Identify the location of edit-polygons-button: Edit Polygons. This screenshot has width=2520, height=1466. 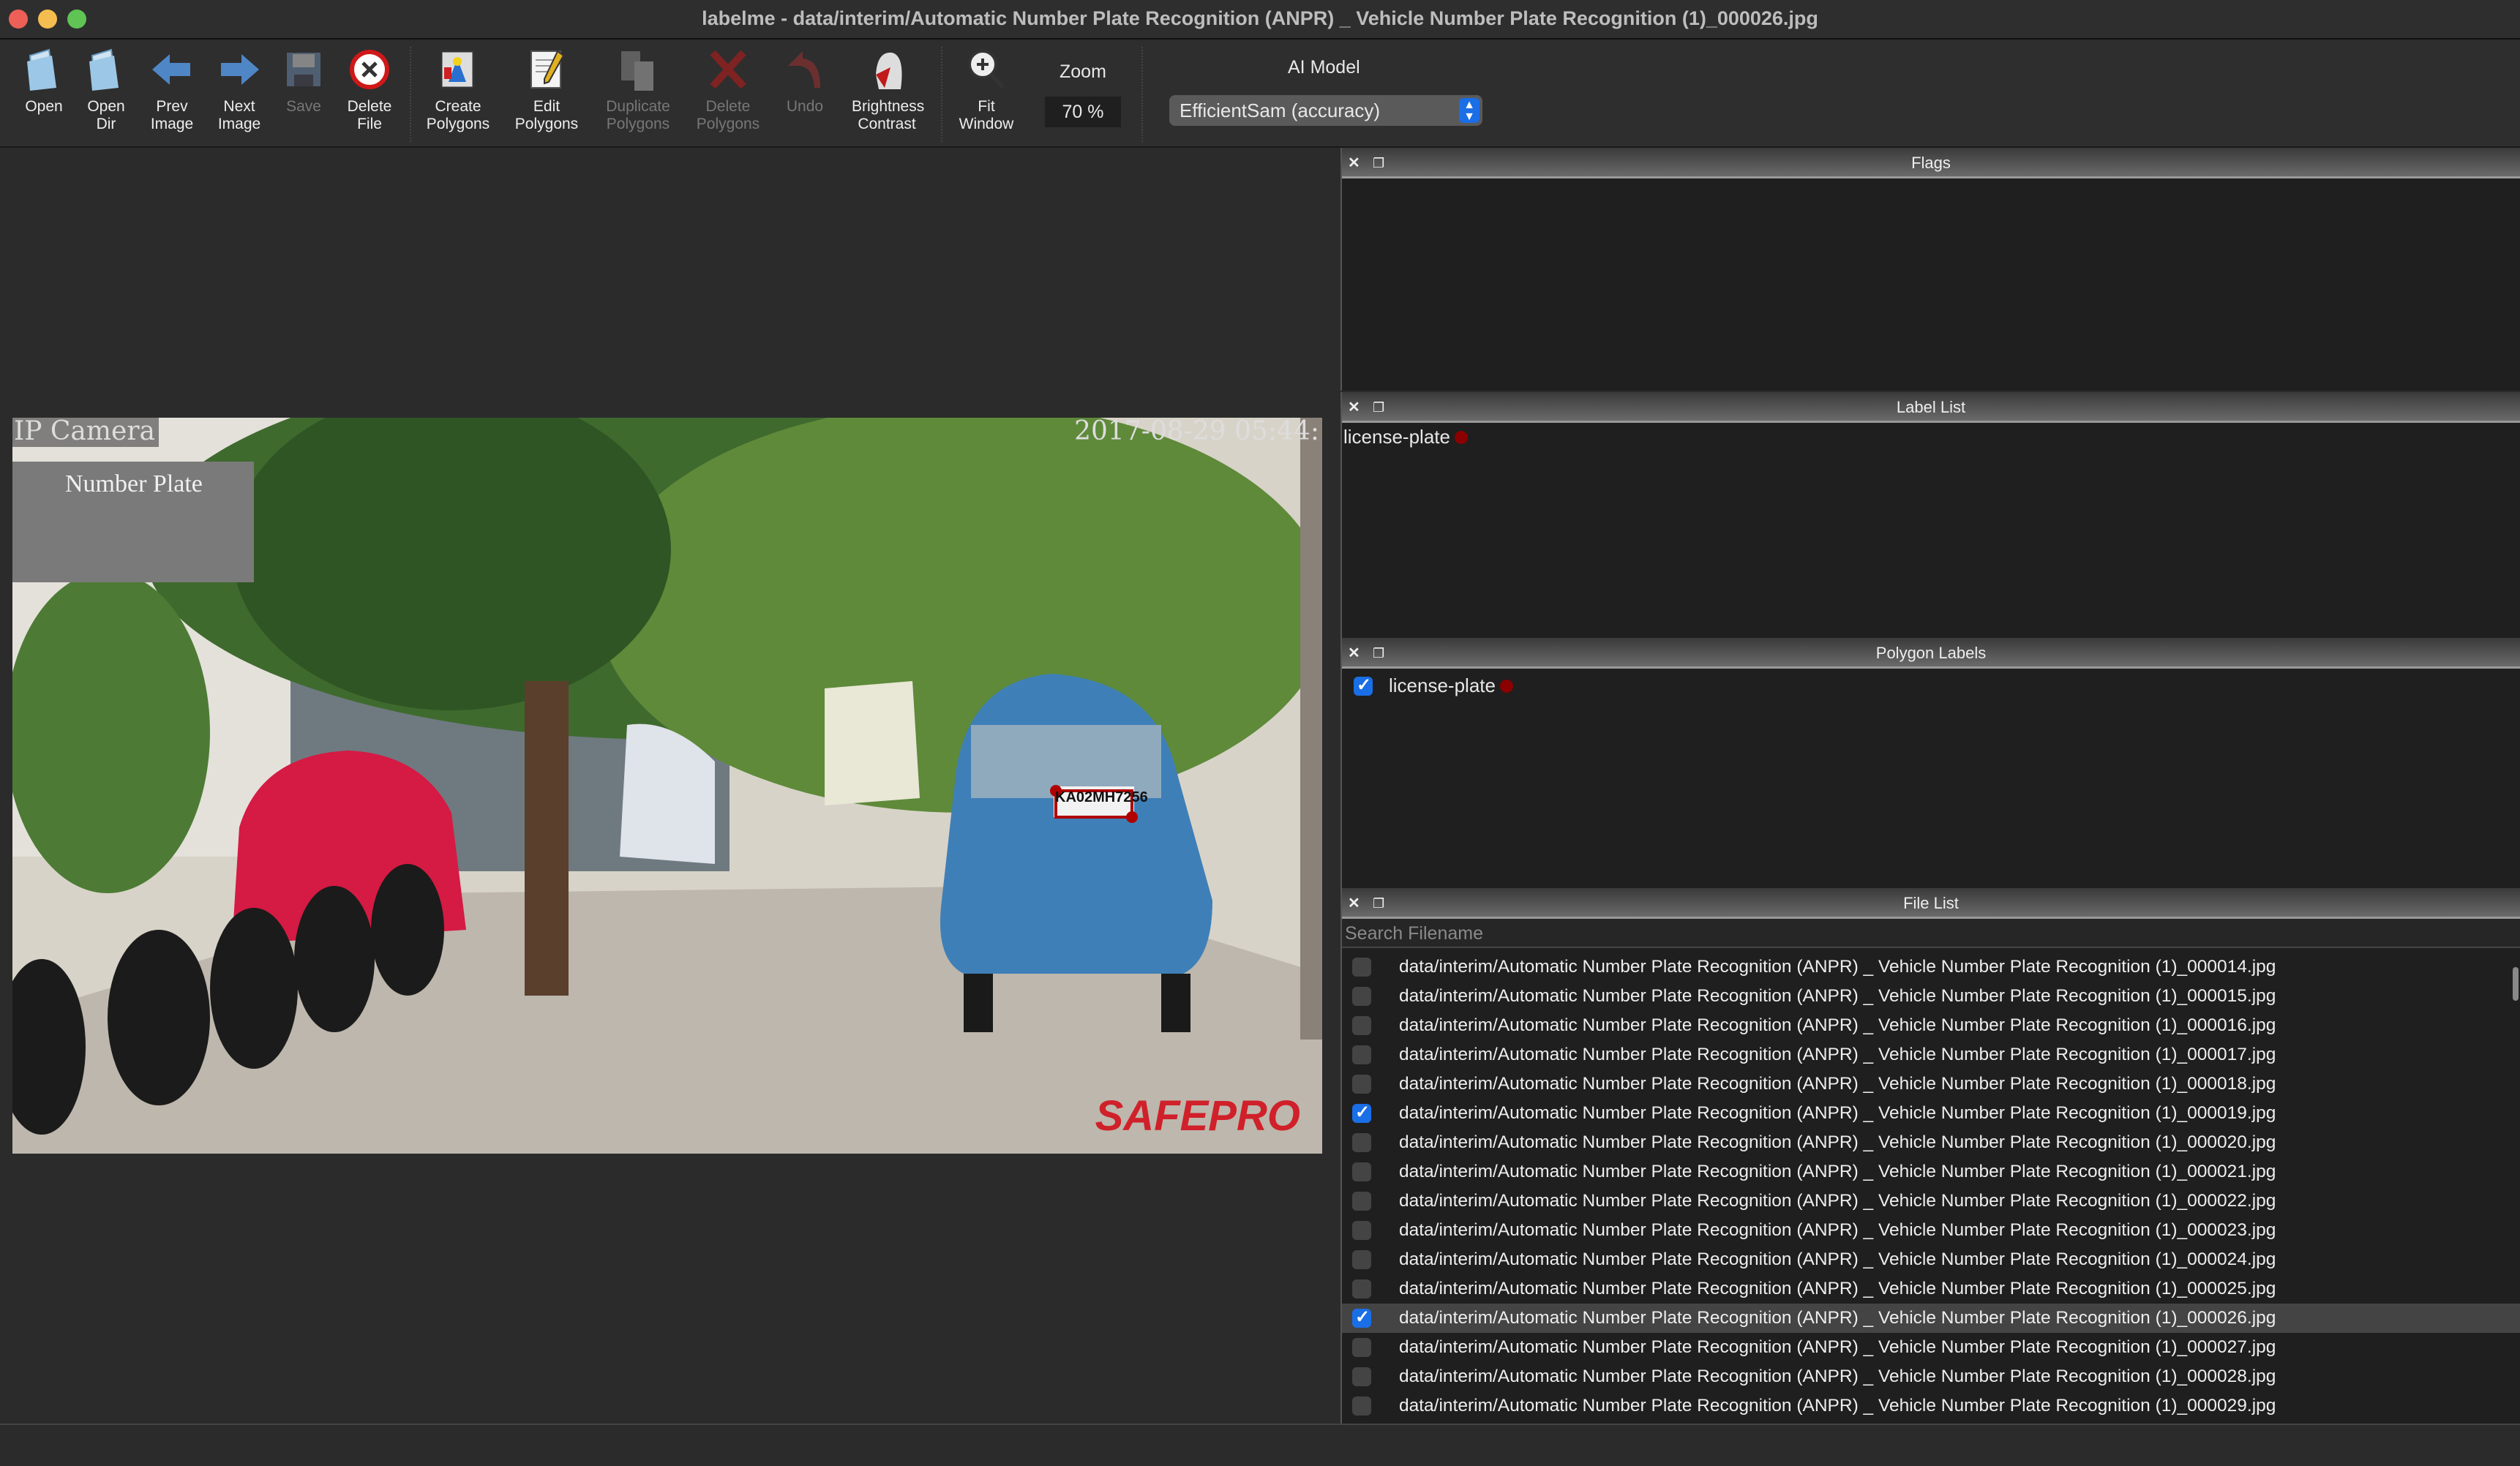
(546, 89).